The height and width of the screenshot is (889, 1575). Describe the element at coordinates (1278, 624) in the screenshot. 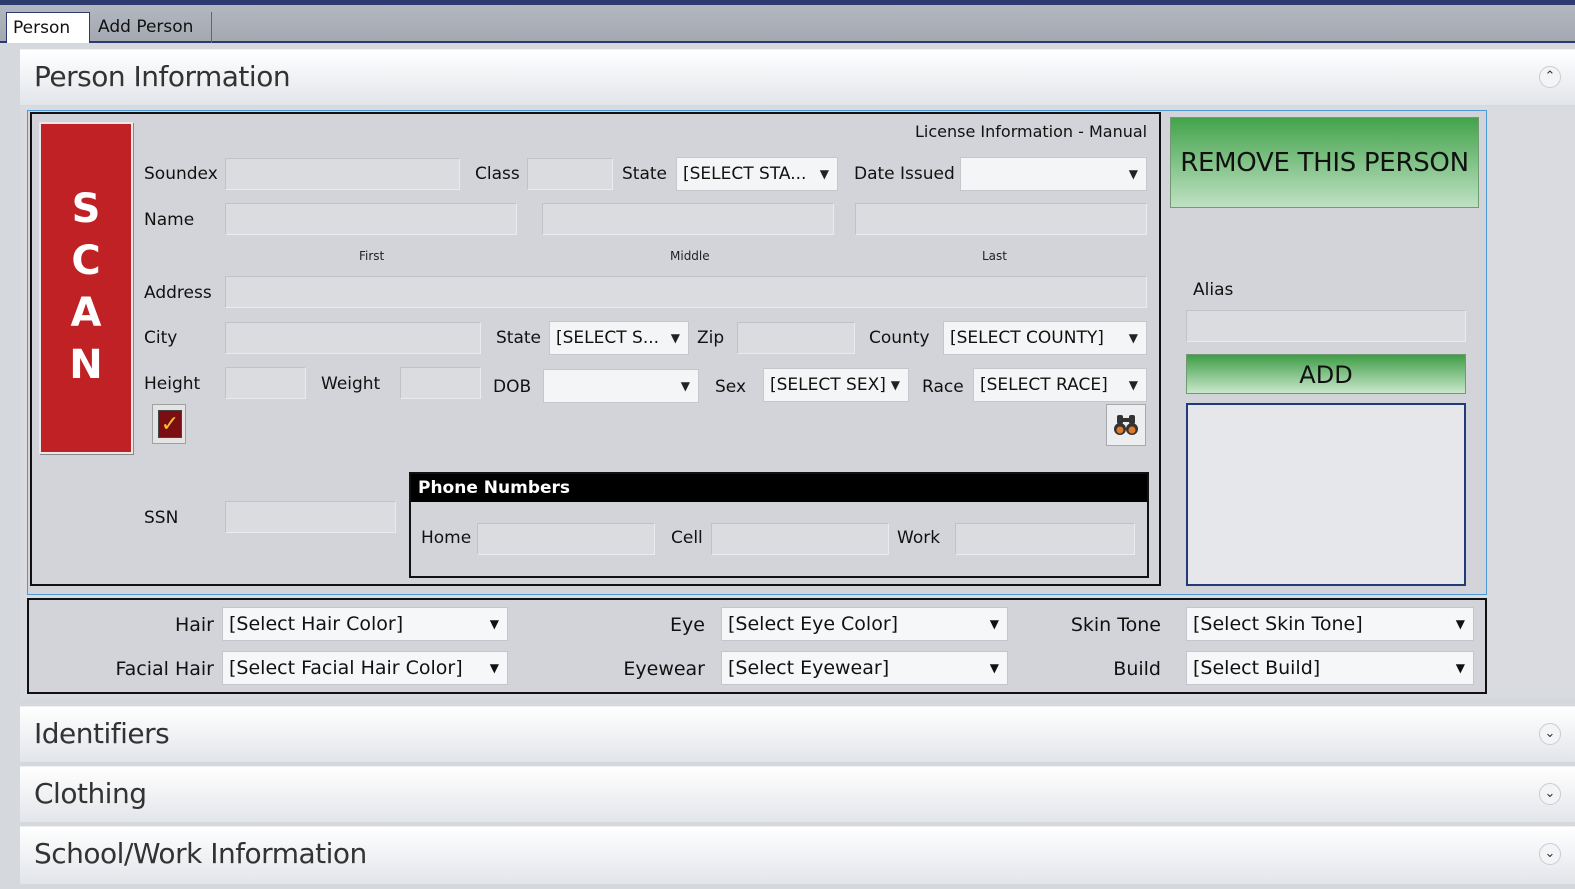

I see `select-value: [Select Skin Tone]` at that location.